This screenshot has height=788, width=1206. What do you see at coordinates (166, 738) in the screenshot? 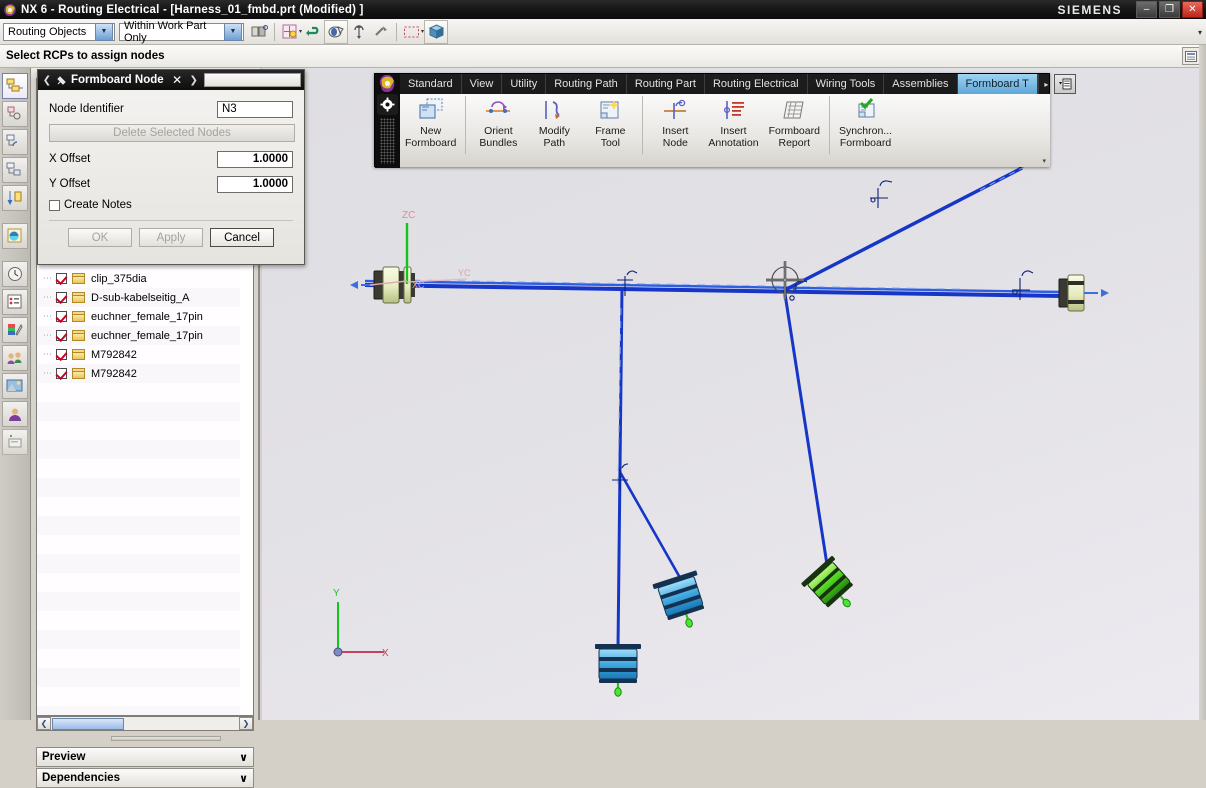
I see `panel-splitter-handle` at bounding box center [166, 738].